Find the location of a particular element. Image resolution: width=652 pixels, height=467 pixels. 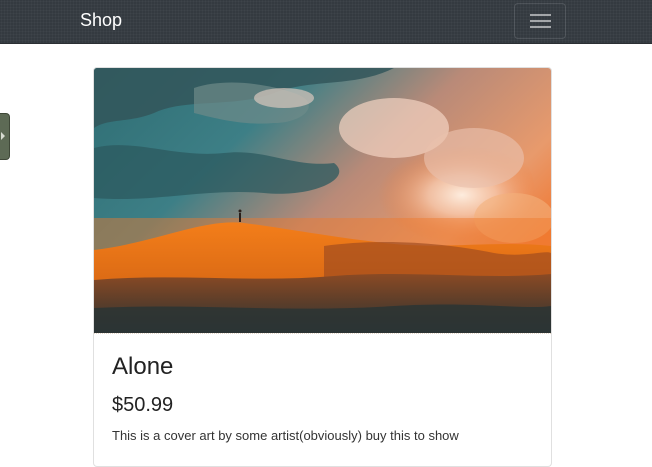

product-title: Alone is located at coordinates (143, 366).